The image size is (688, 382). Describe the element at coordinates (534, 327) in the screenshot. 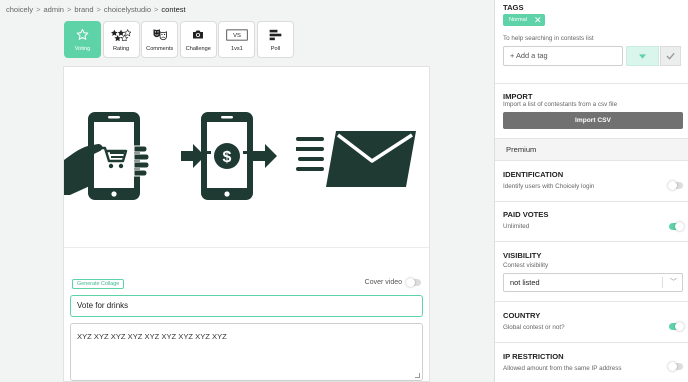

I see `country-subtitle: Global contest or not?` at that location.